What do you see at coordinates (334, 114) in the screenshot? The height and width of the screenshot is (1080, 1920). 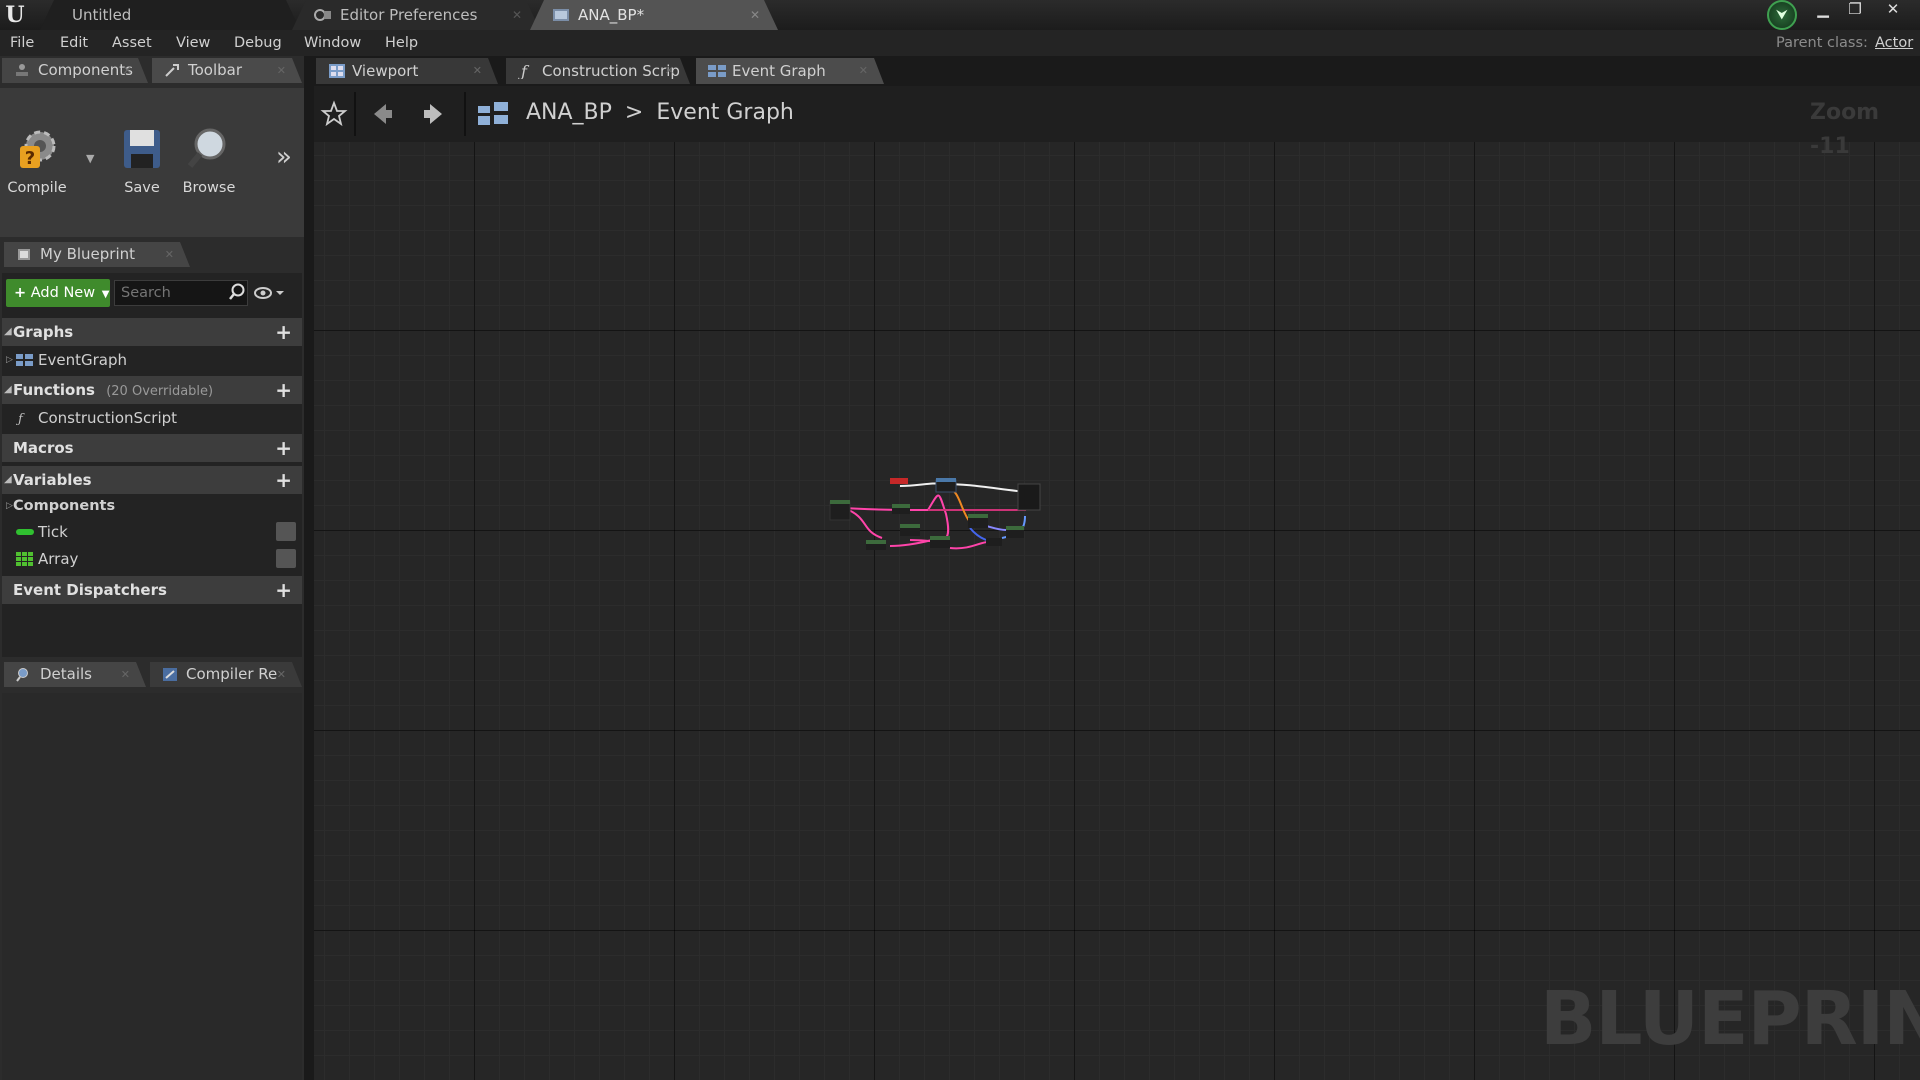 I see `star-bookmark-icon` at bounding box center [334, 114].